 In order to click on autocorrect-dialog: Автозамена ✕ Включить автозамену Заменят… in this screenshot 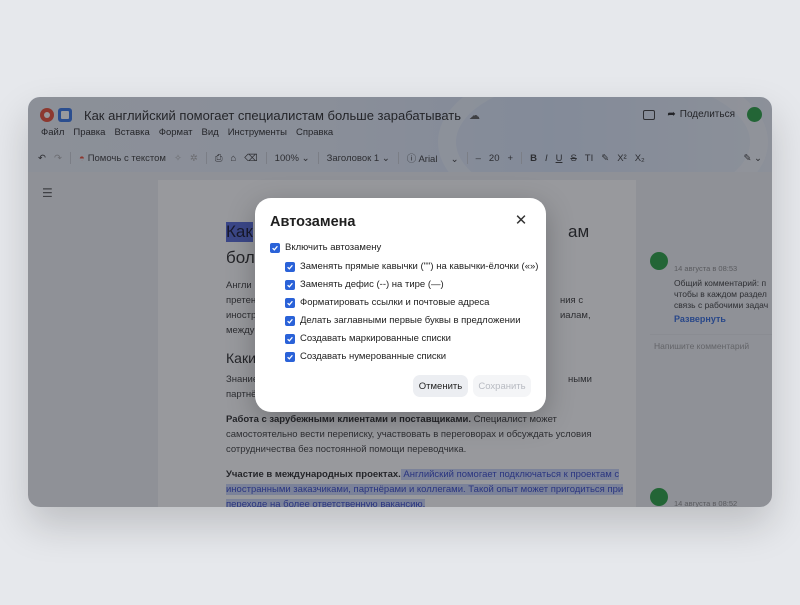, I will do `click(400, 305)`.